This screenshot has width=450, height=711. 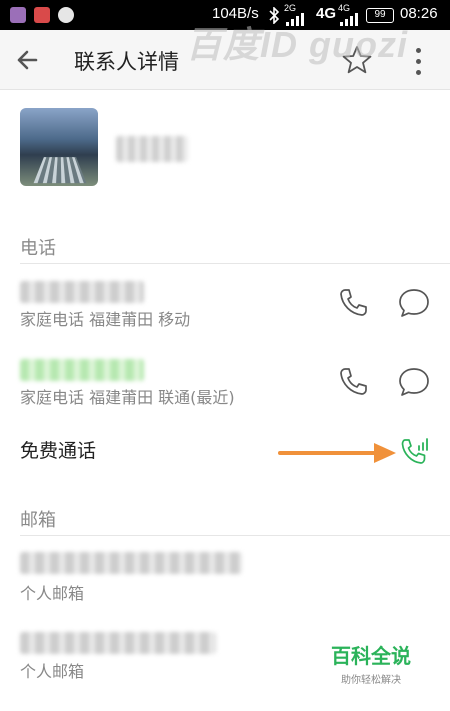 What do you see at coordinates (42, 15) in the screenshot?
I see `app-icon` at bounding box center [42, 15].